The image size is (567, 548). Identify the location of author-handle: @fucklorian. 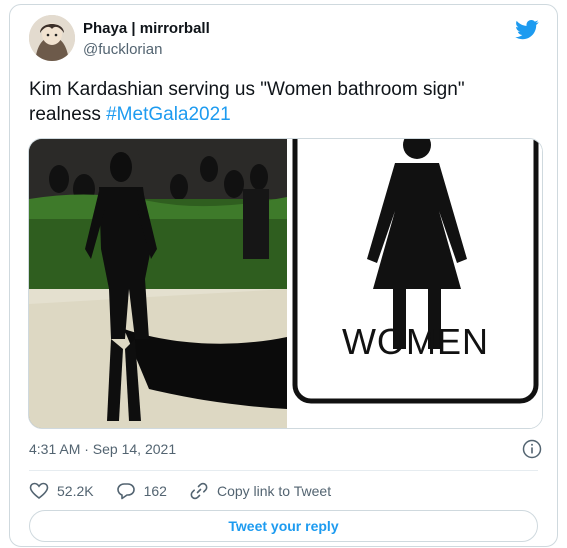
(122, 49).